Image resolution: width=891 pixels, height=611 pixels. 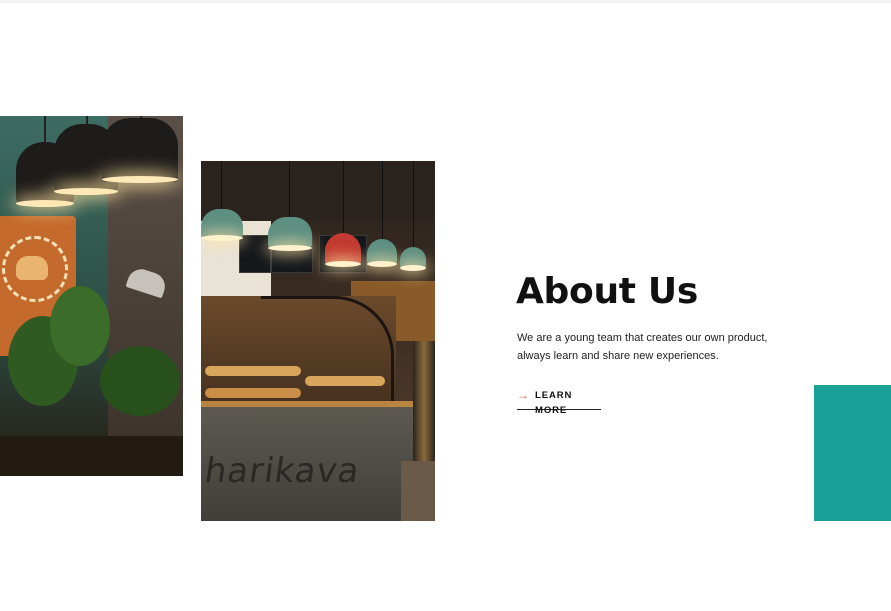 I want to click on teal-accent-block, so click(x=852, y=453).